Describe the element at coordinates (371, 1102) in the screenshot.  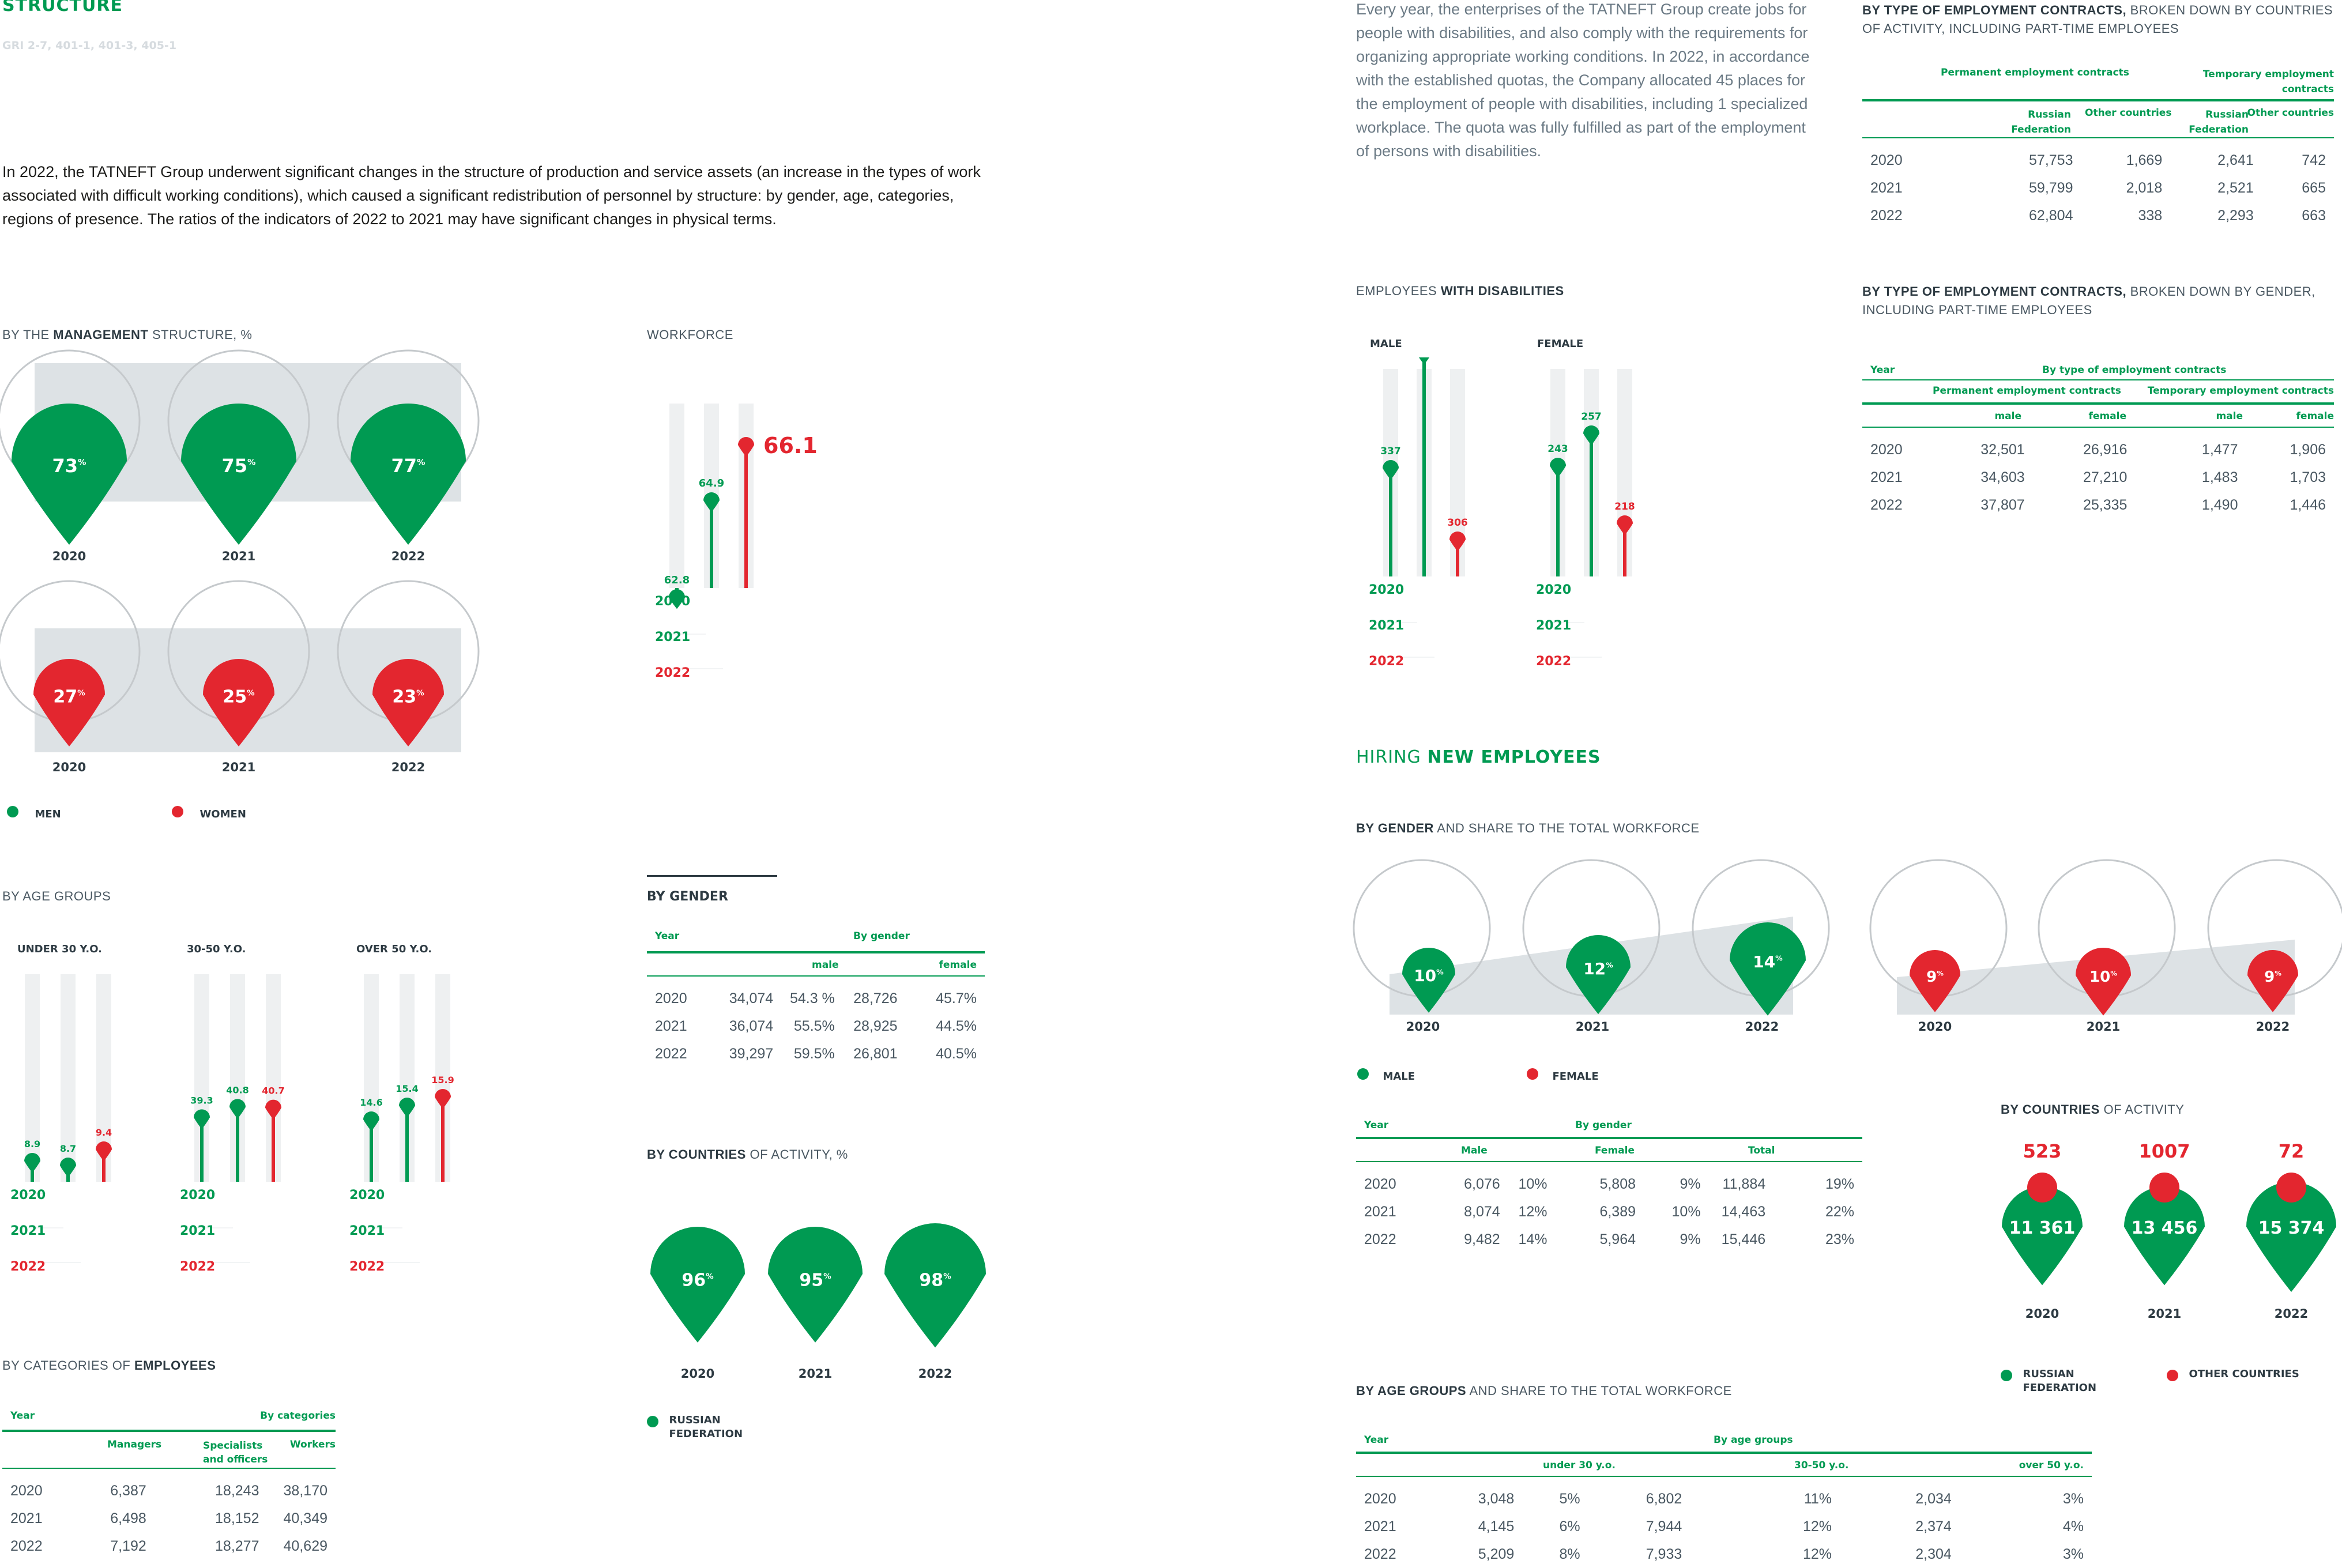
I see `age-group-value: 14.6` at that location.